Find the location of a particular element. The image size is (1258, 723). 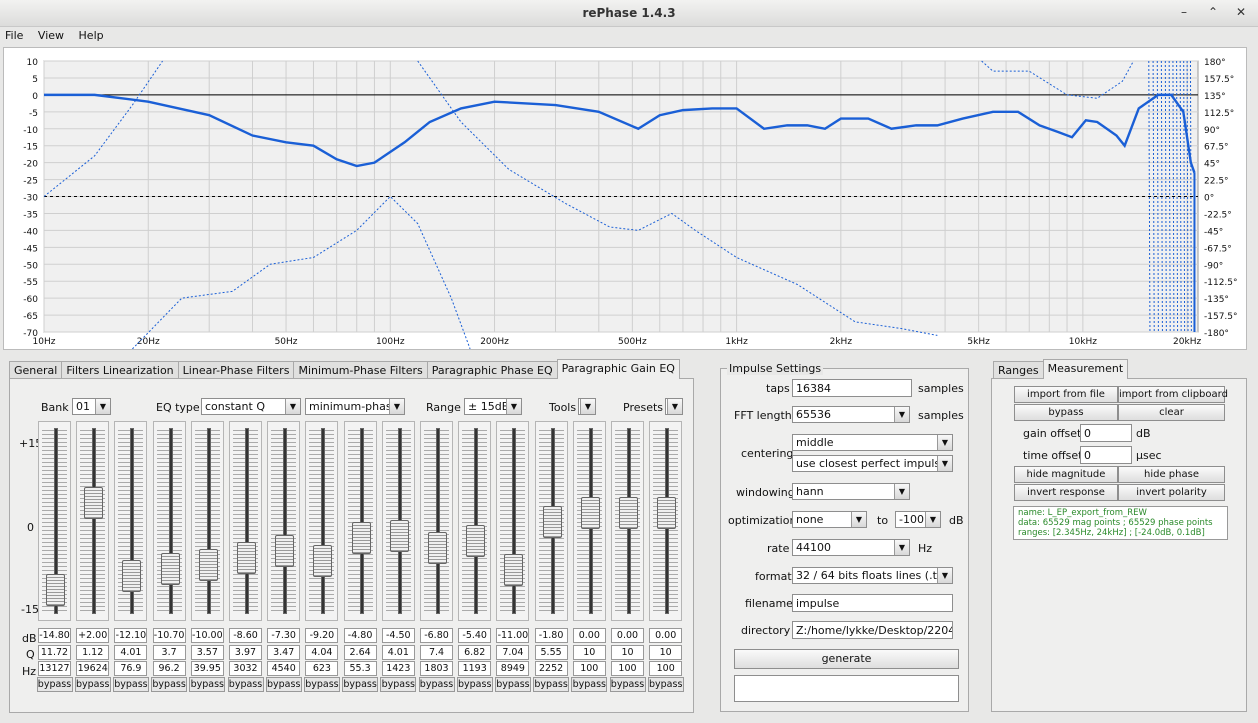

band-db-field: +2.00 is located at coordinates (93, 635).